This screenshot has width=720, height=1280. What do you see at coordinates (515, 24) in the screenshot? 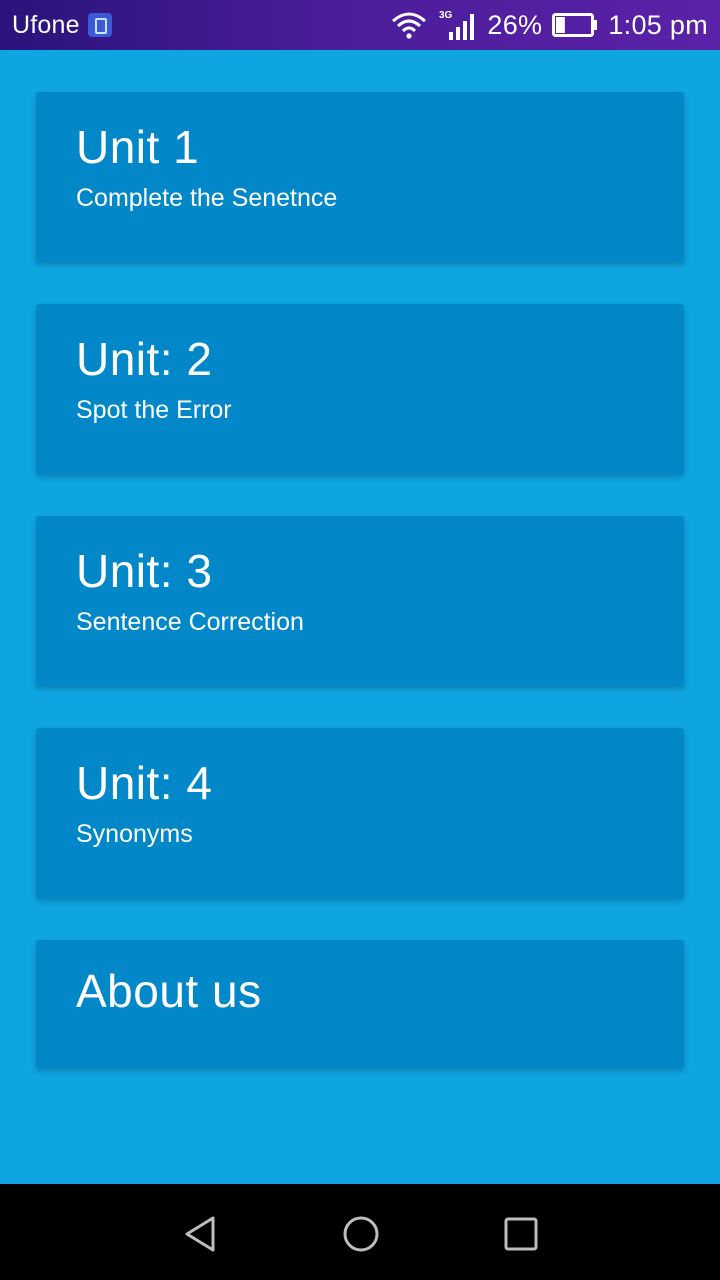
I see `battery-percent: 26%` at bounding box center [515, 24].